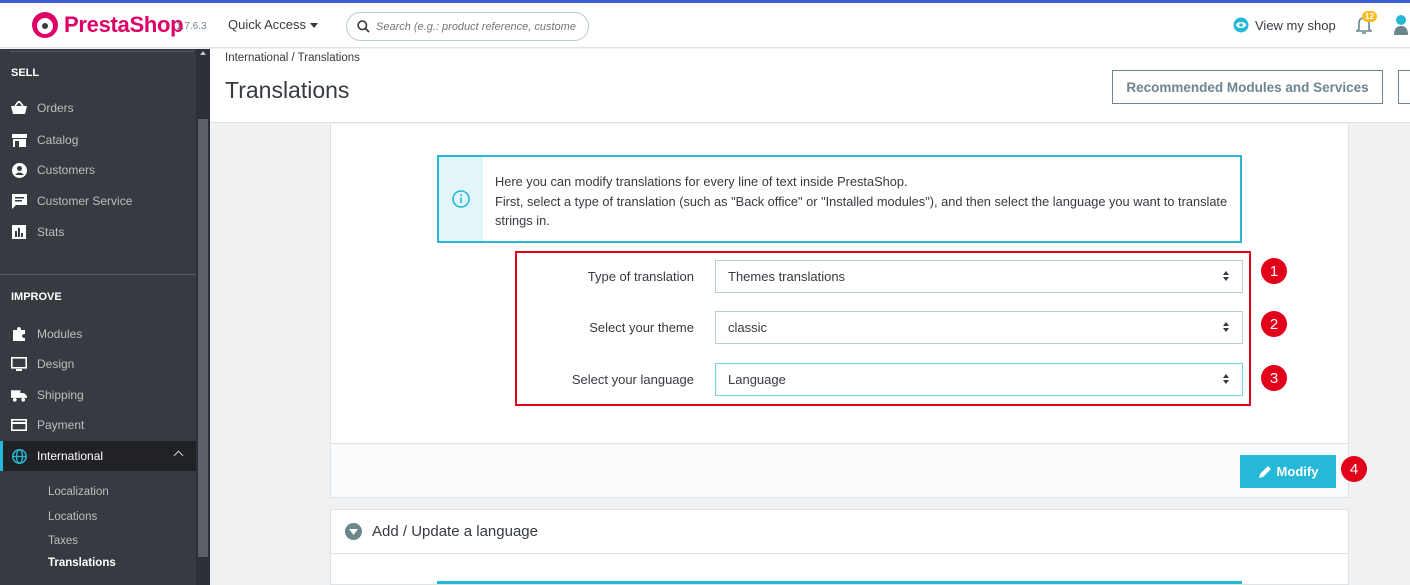 The width and height of the screenshot is (1410, 585). I want to click on info-alert-border, so click(839, 582).